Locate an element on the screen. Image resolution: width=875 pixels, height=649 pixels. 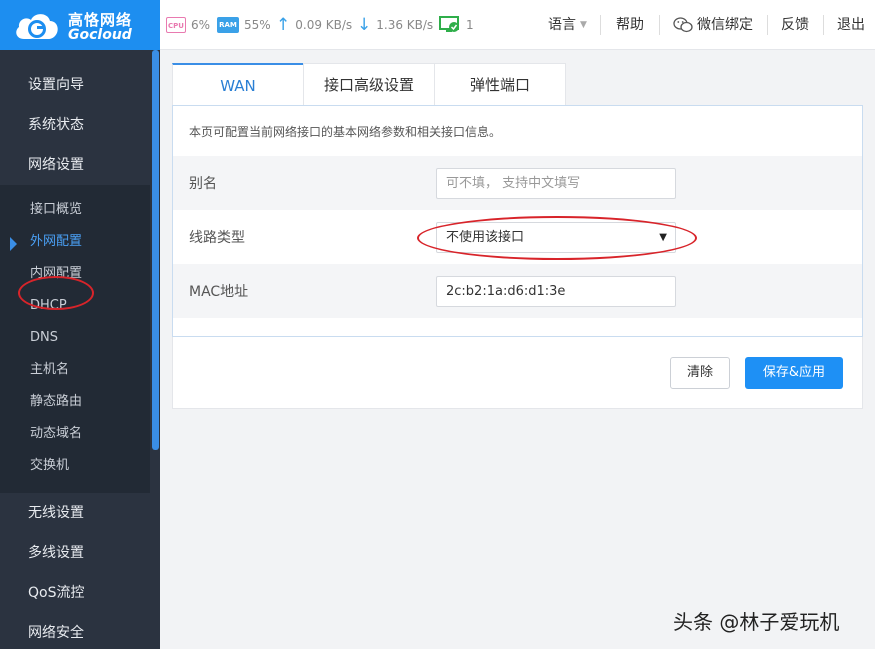
download-stat: ↓ 1.36 KB/s is located at coordinates (395, 25).